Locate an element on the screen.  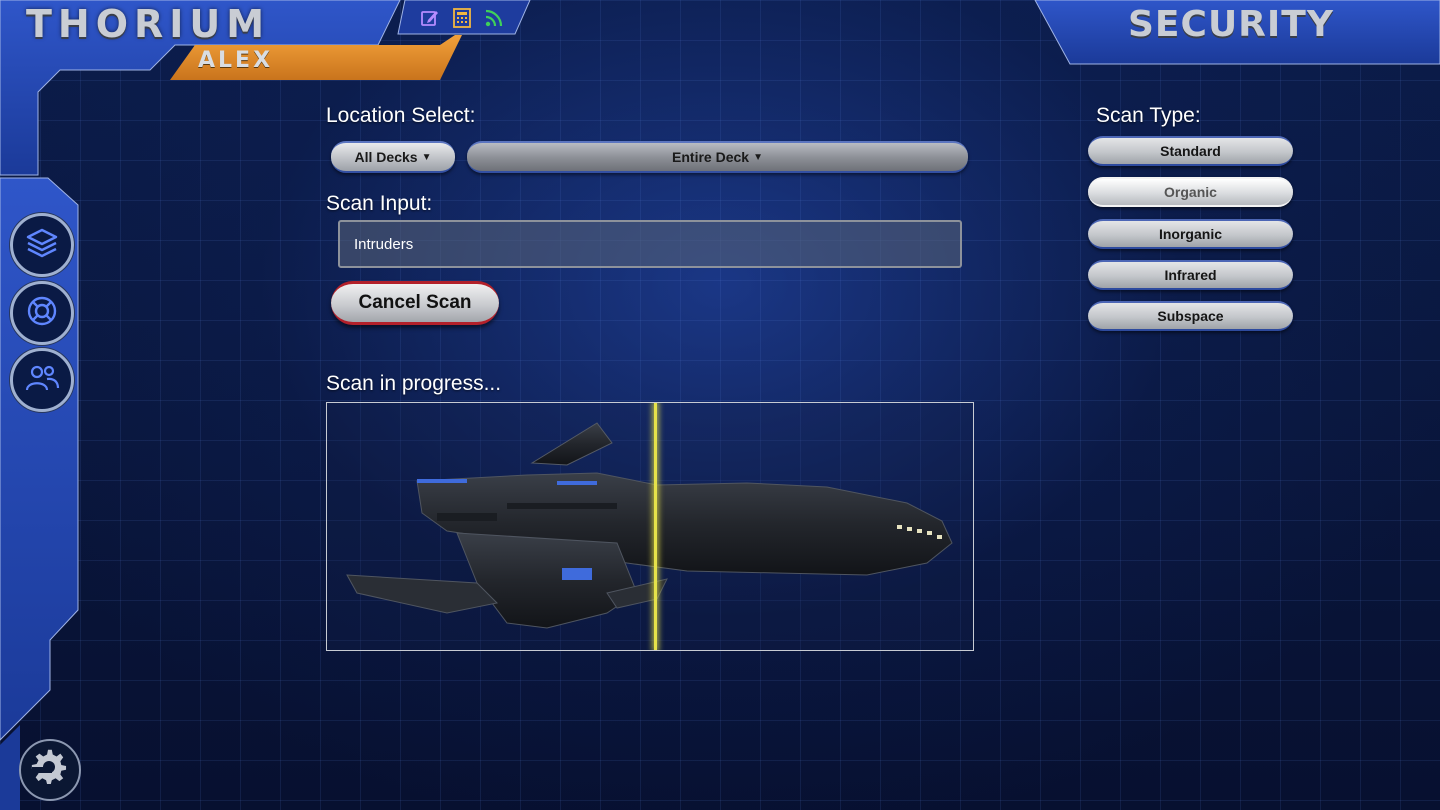
header-icon-tray is located at coordinates (462, 18).